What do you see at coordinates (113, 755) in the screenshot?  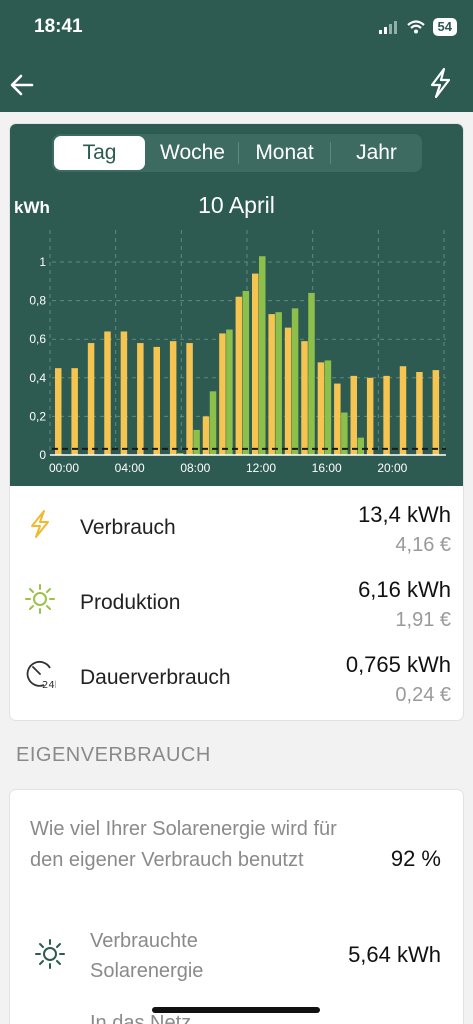 I see `section-title-self-consumption: EIGENVERBRAUCH` at bounding box center [113, 755].